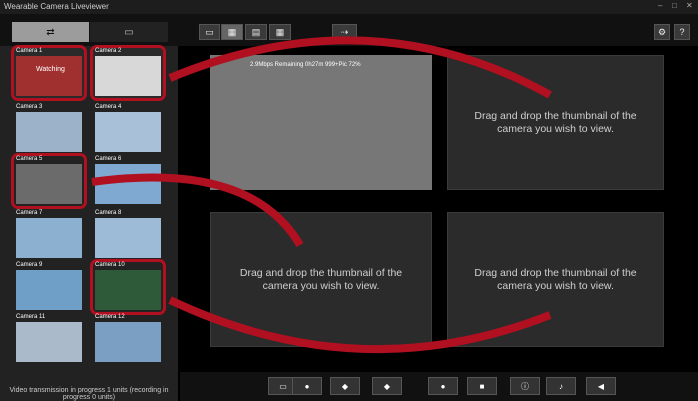  Describe the element at coordinates (49, 342) in the screenshot. I see `camera-11-thumbnail` at that location.